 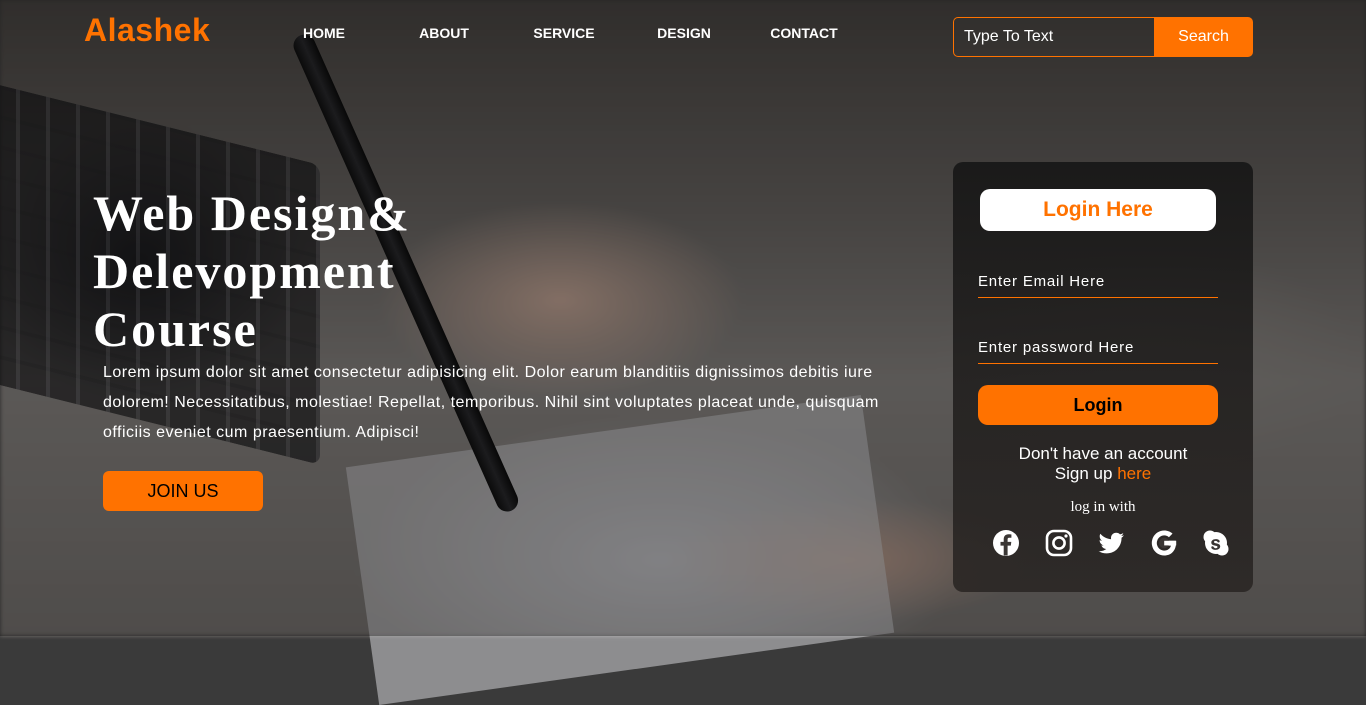 I want to click on nav-about: ABOUT, so click(x=444, y=33).